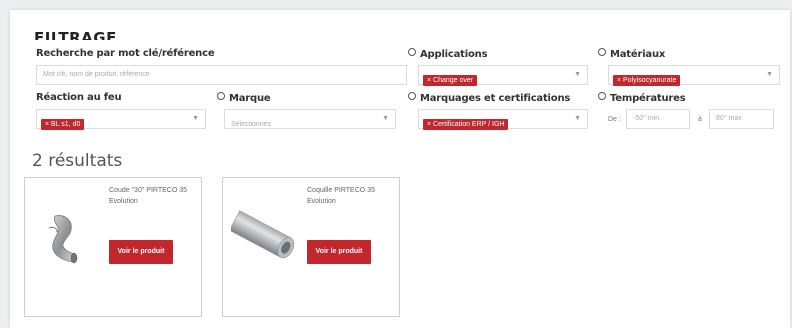  Describe the element at coordinates (341, 196) in the screenshot. I see `product-title: Coquille PIRTECO 35 Evolution` at that location.